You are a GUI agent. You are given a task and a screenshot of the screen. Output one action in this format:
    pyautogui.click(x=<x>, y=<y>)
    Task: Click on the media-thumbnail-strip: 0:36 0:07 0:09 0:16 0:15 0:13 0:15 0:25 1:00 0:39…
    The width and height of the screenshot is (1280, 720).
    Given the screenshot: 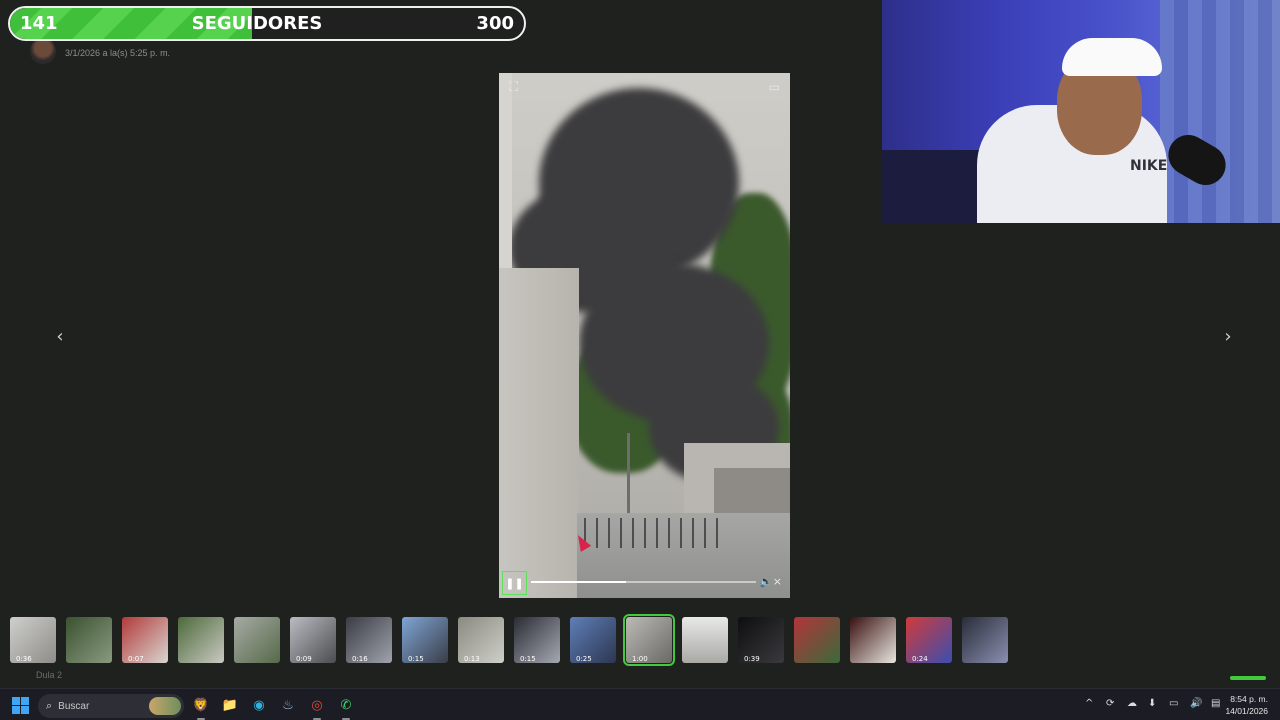 What is the action you would take?
    pyautogui.click(x=640, y=639)
    